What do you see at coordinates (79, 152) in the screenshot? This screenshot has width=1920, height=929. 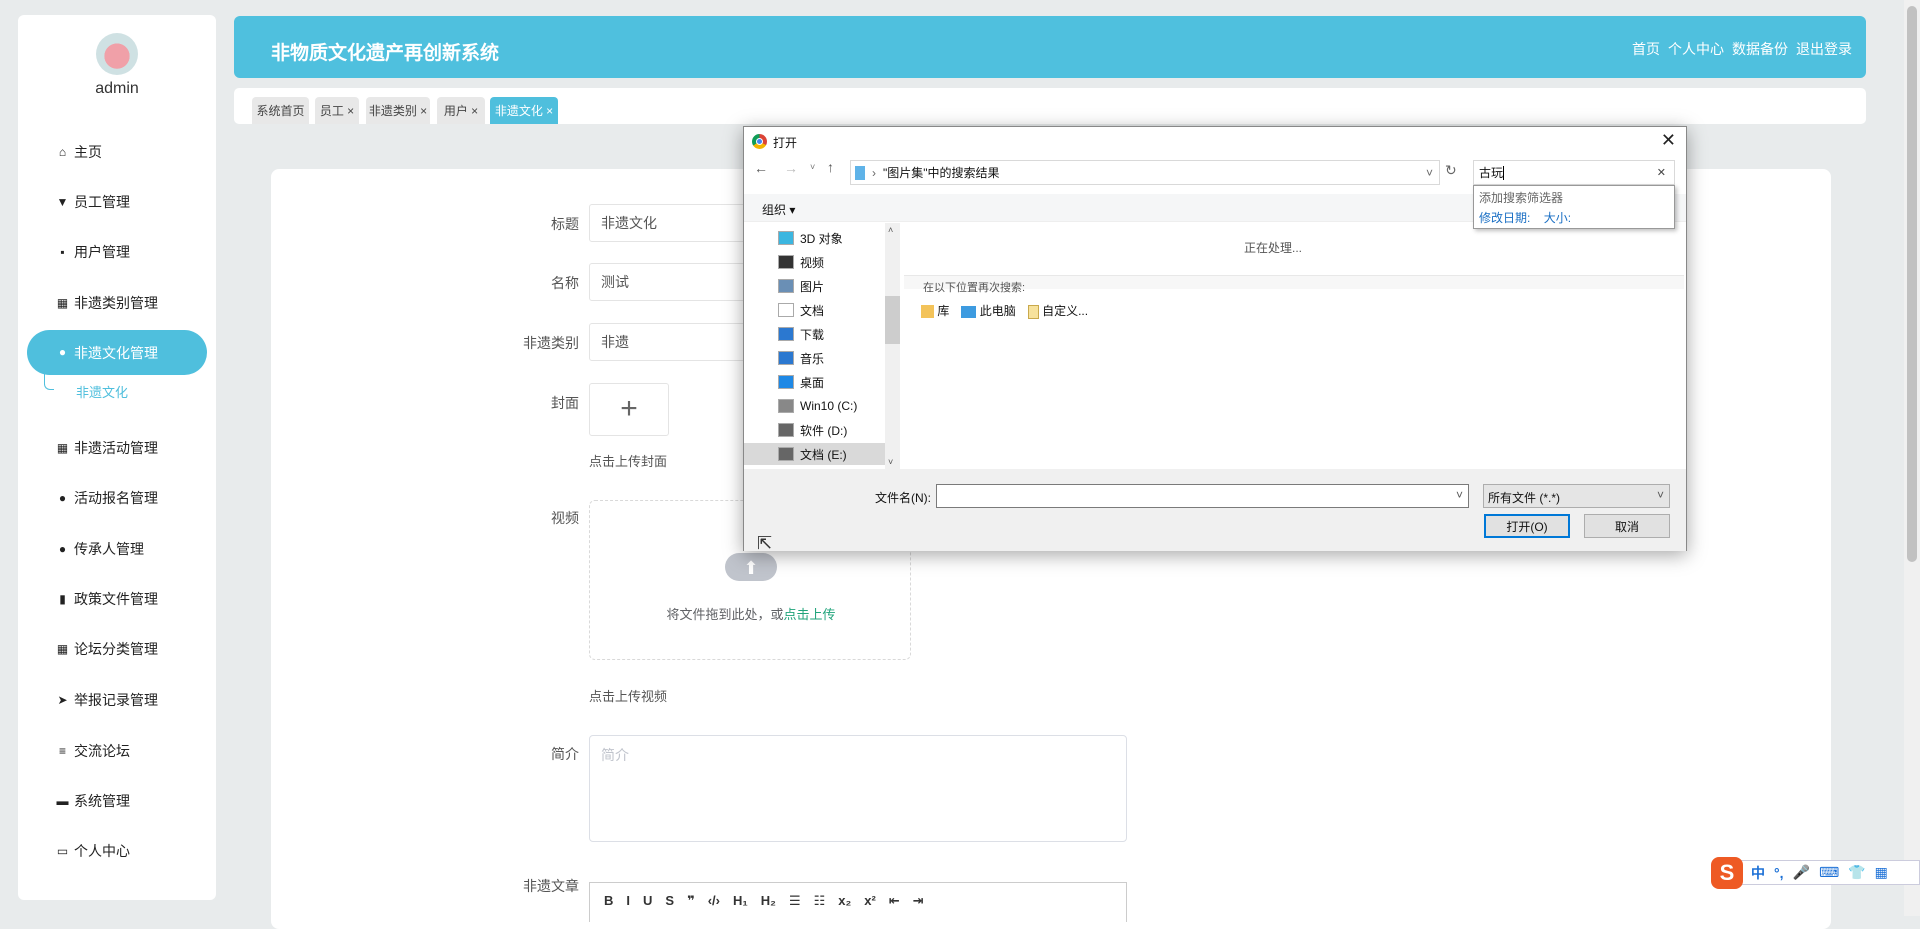 I see `sidebar-item-0: ⌂ 主页` at bounding box center [79, 152].